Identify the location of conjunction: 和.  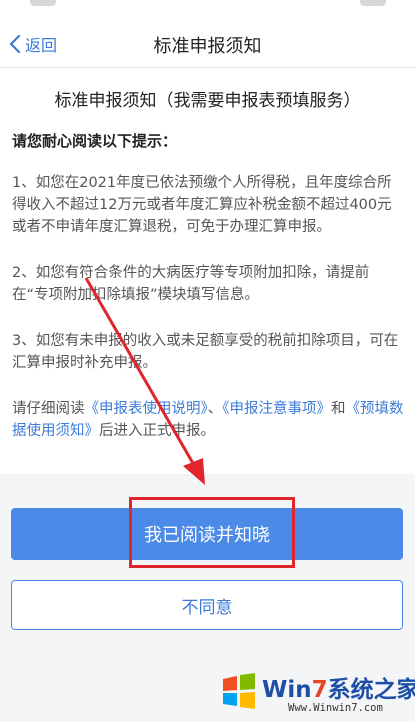
(338, 409).